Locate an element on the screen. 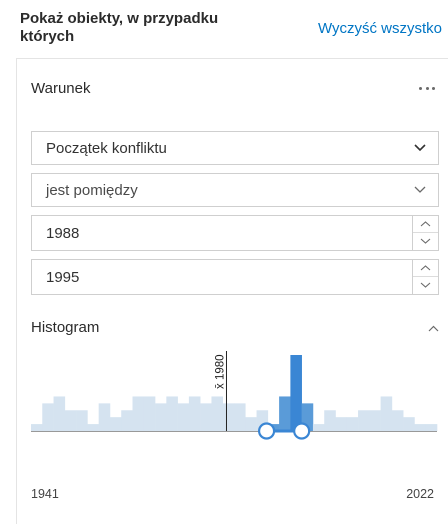 This screenshot has width=448, height=524. range-max-handle is located at coordinates (302, 431).